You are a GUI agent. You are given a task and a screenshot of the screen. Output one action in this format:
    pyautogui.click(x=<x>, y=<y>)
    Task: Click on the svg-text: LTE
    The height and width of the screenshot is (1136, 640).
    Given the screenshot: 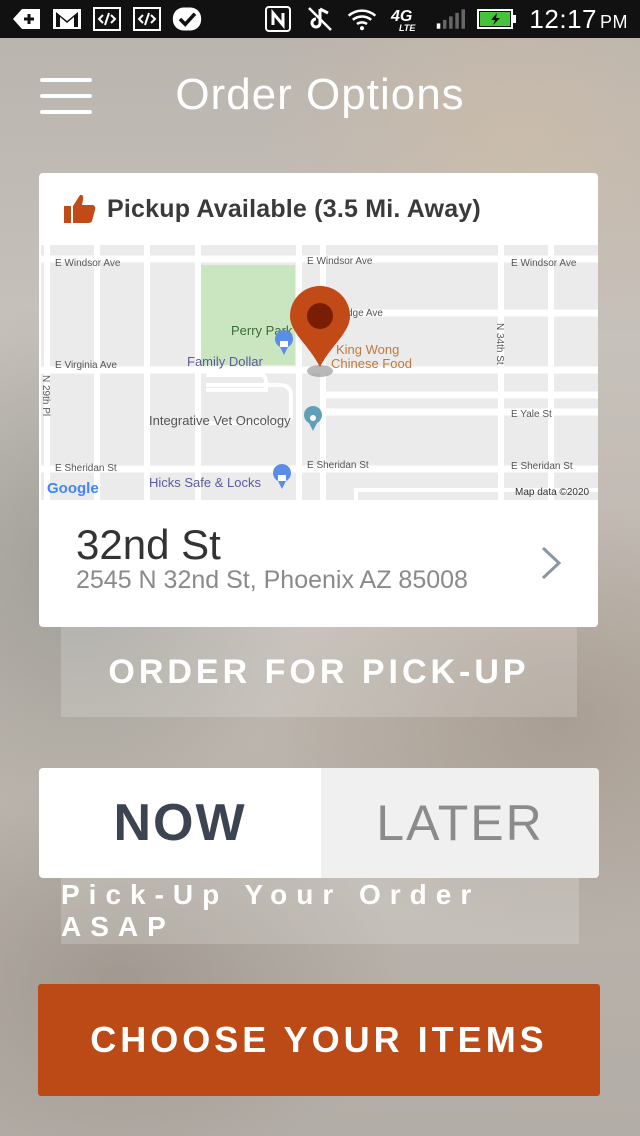 What is the action you would take?
    pyautogui.click(x=407, y=28)
    